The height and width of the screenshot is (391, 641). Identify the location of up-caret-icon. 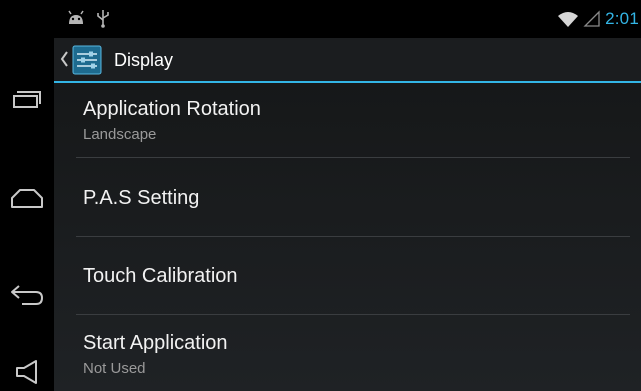
(64, 59).